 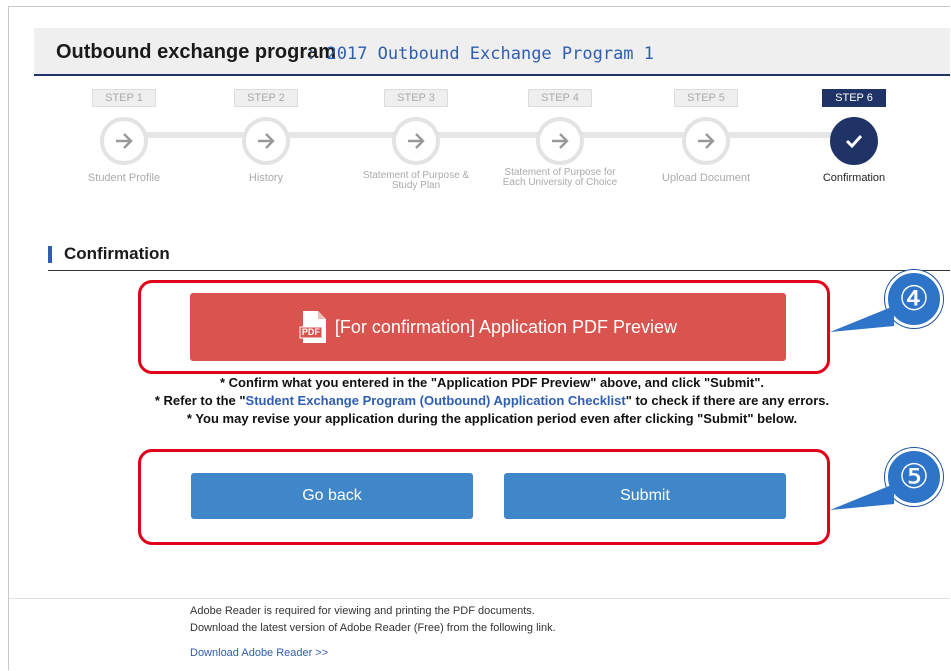 I want to click on step-5-label: Upload Document, so click(x=706, y=178).